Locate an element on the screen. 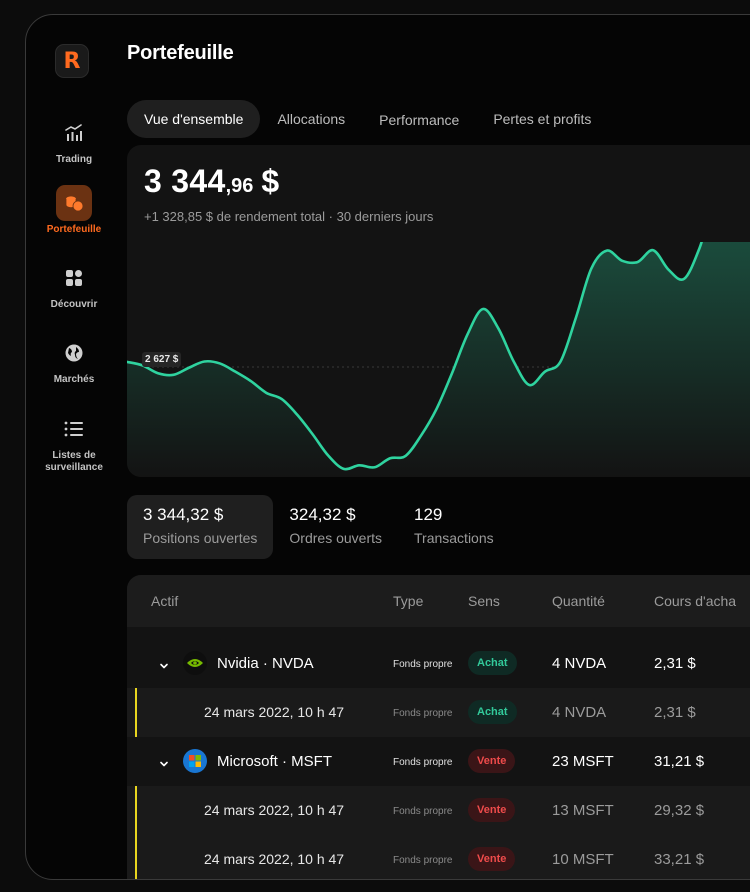 The width and height of the screenshot is (750, 892). purchase-price: 29,32 $ is located at coordinates (679, 810).